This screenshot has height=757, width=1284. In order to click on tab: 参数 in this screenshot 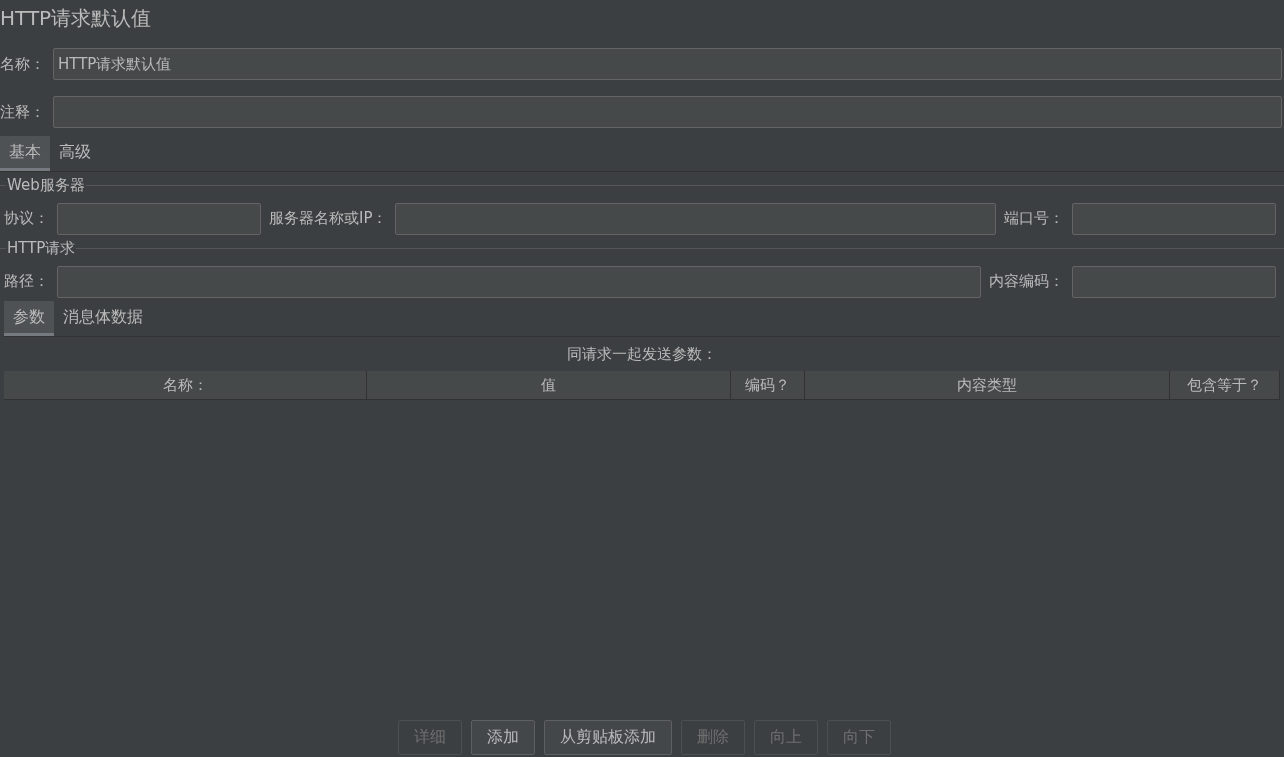, I will do `click(29, 318)`.